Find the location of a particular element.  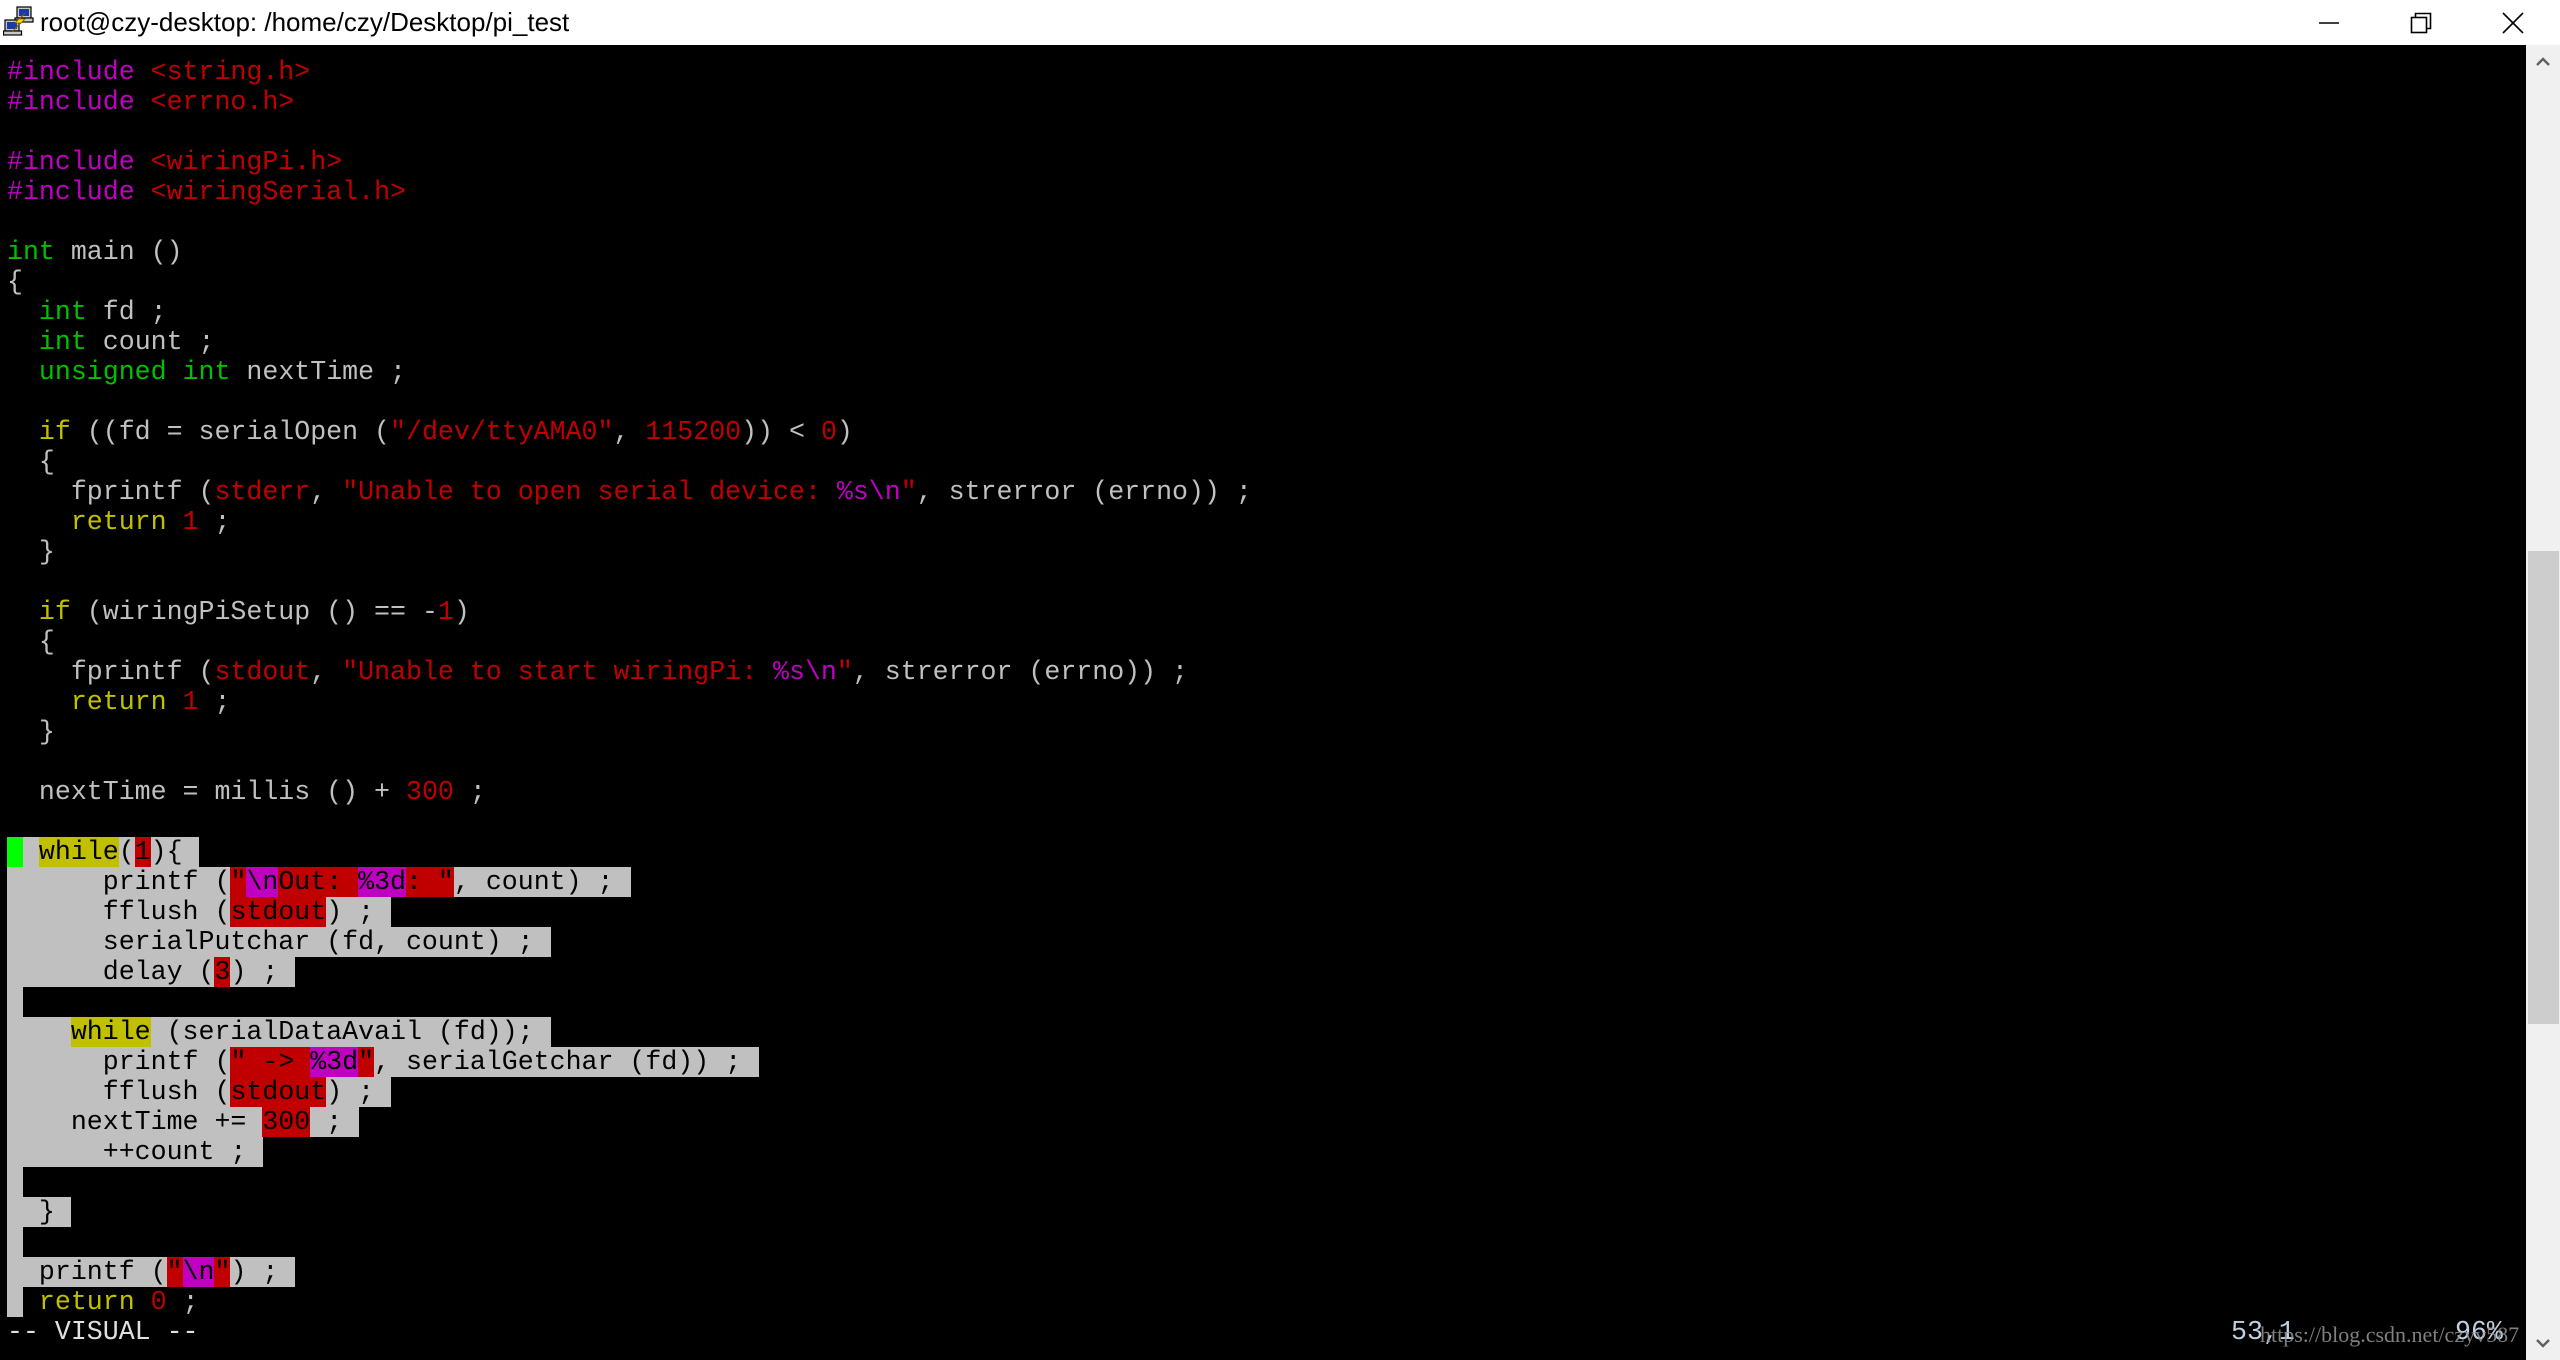

code-line: delay (3) ; is located at coordinates (142, 972).